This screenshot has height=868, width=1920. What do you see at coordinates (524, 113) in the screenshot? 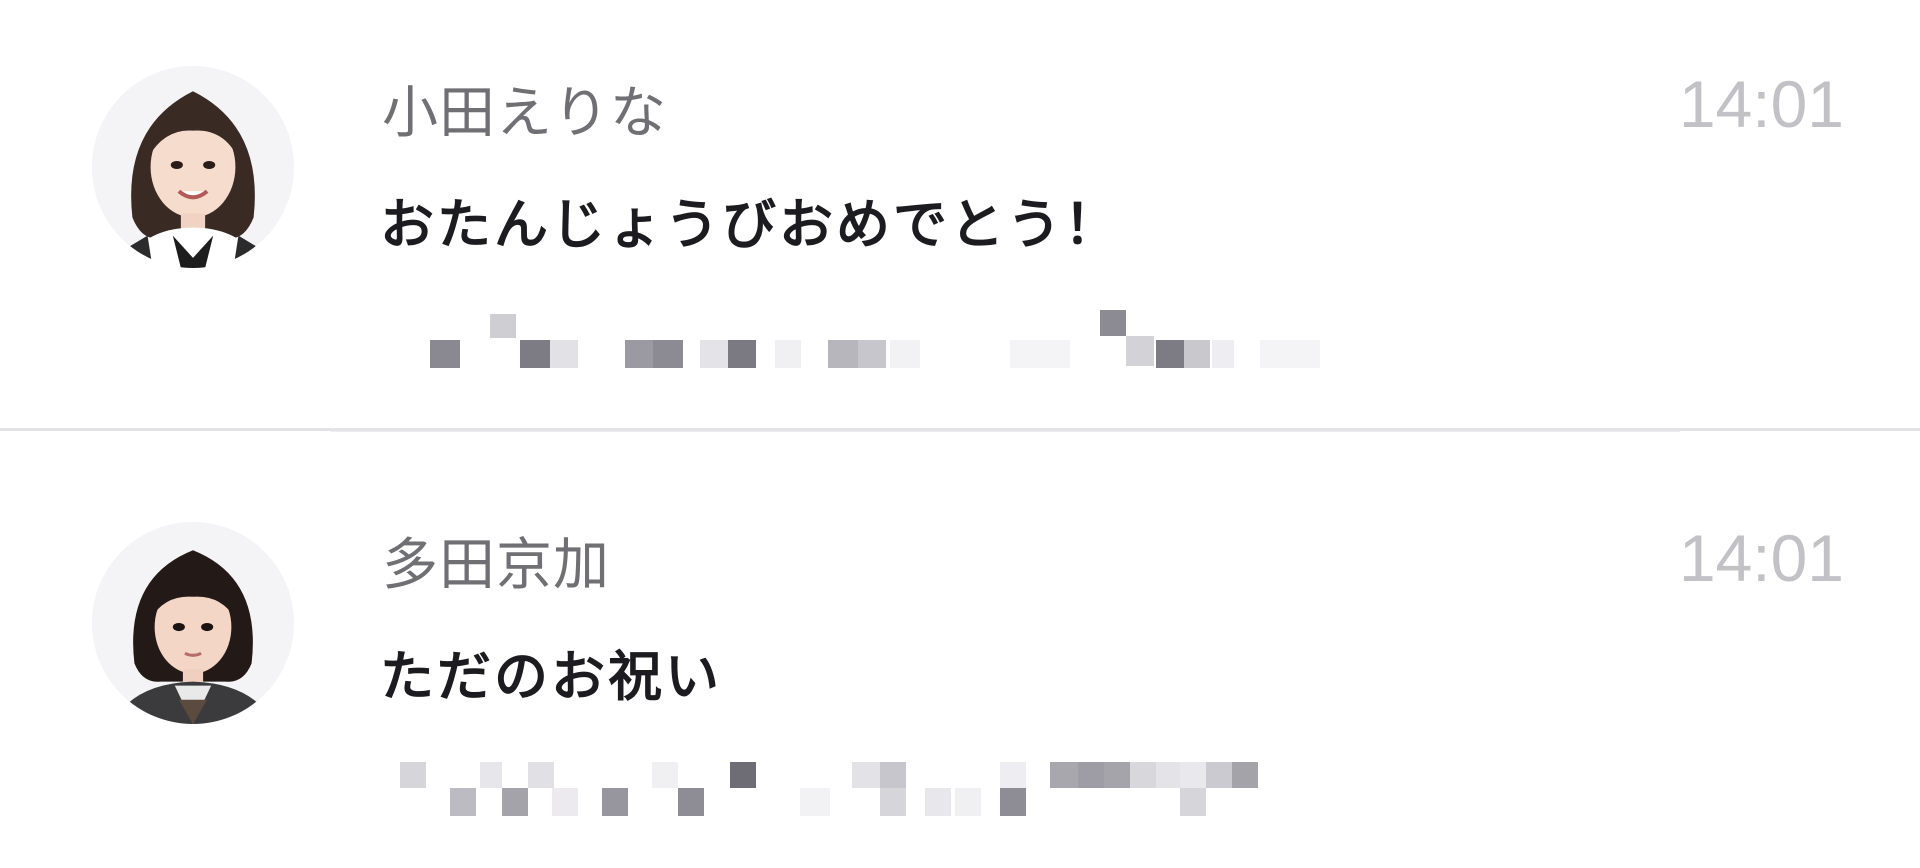
I see `sender-name: 小田えりな` at bounding box center [524, 113].